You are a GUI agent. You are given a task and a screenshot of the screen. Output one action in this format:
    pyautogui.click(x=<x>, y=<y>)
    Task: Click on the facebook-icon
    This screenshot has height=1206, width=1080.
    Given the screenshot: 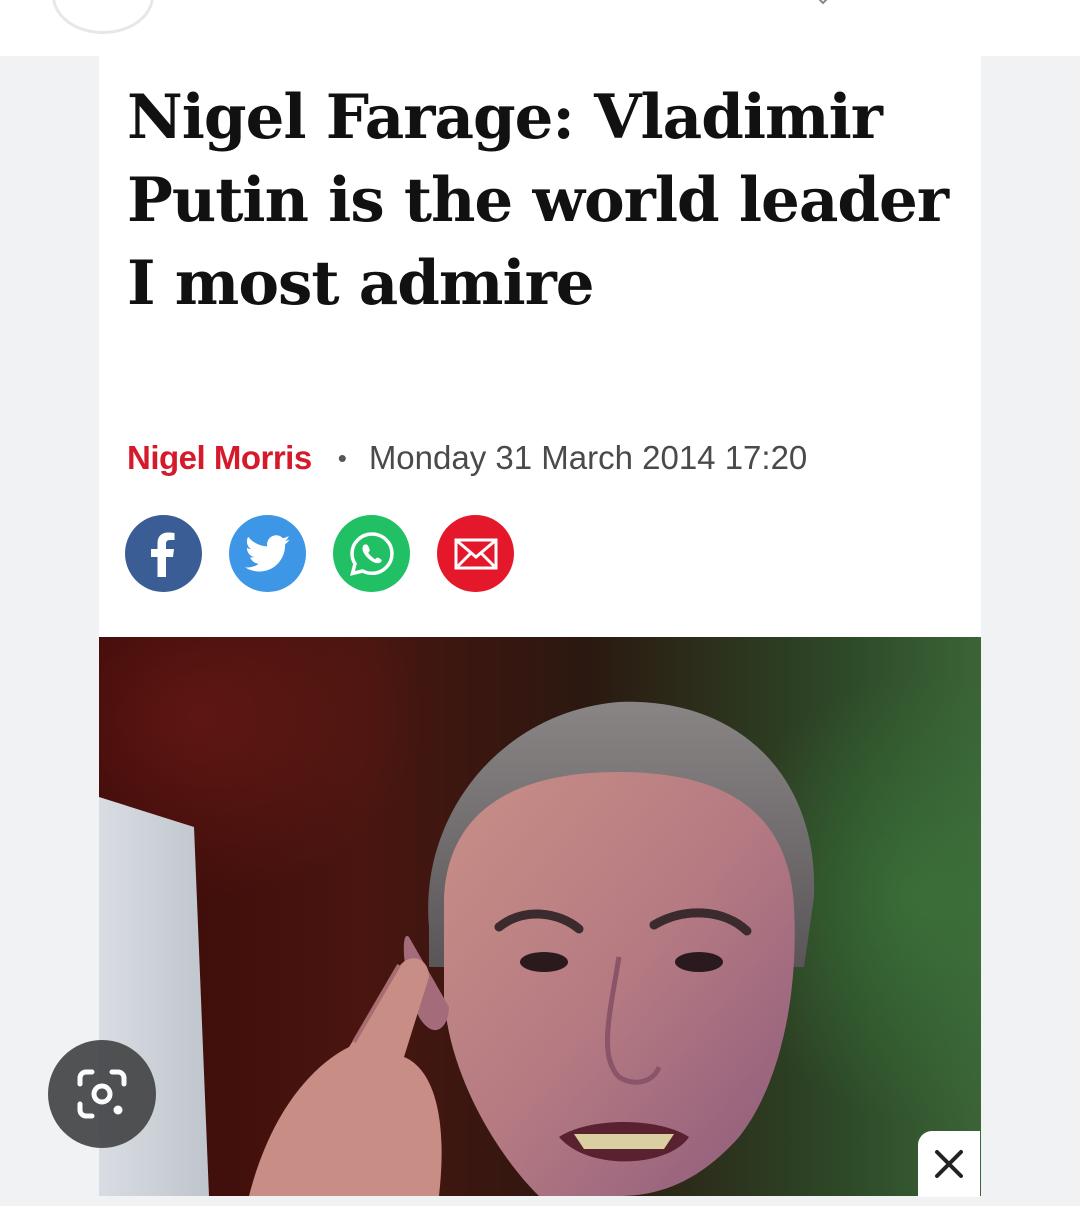 What is the action you would take?
    pyautogui.click(x=162, y=554)
    